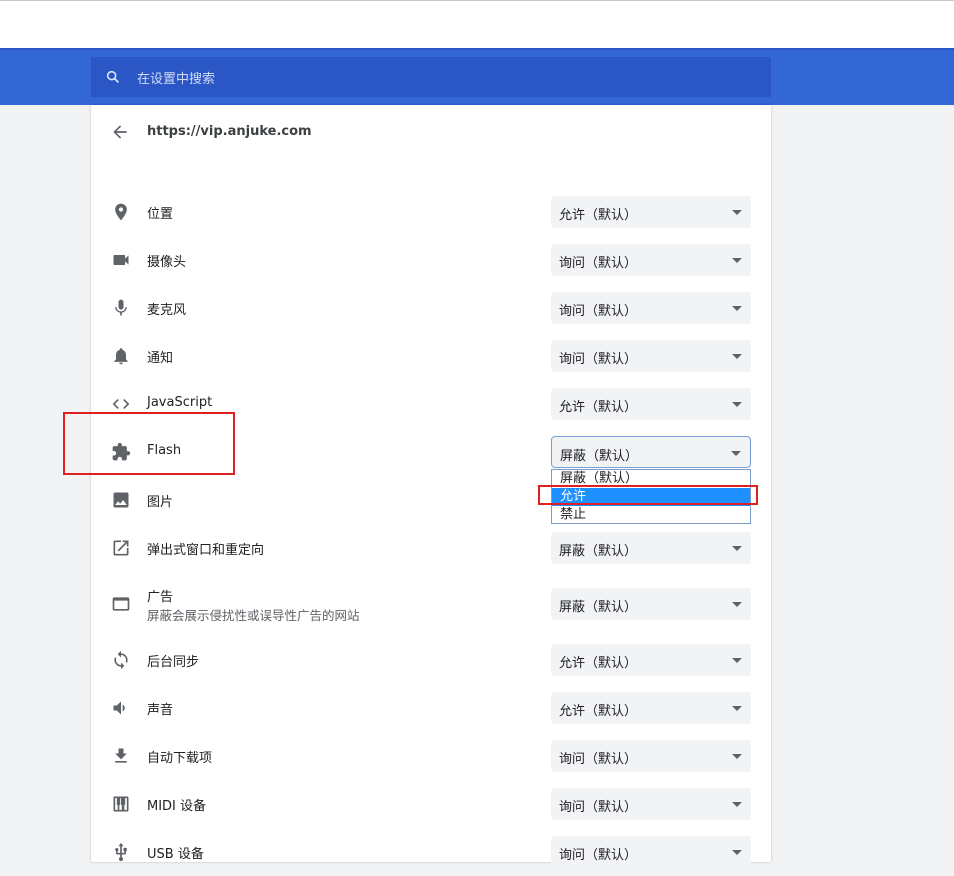 This screenshot has width=954, height=876. I want to click on search-icon, so click(112, 76).